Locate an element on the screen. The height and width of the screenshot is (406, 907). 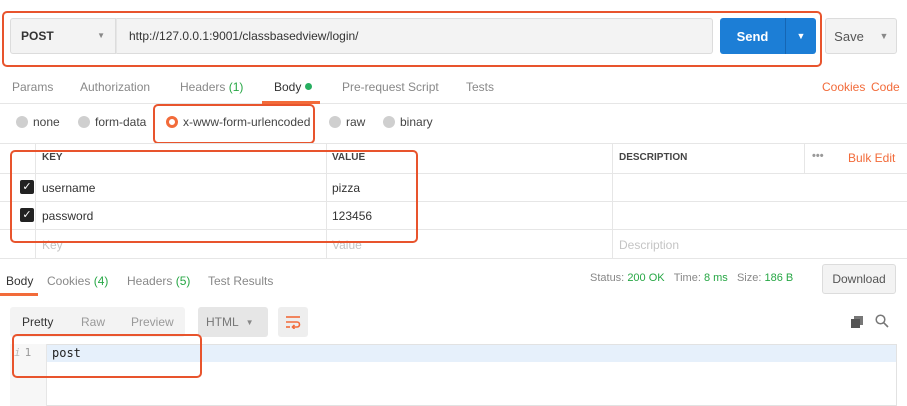
response-tab-test-results: Test Results is located at coordinates (240, 281).